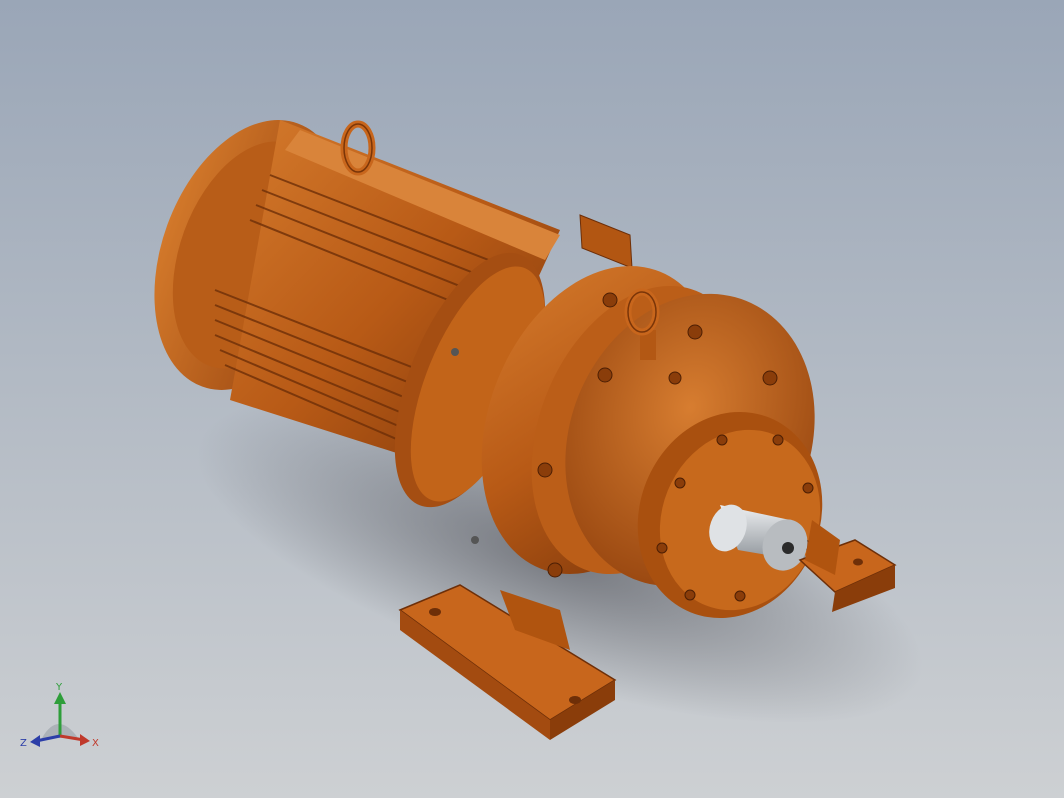 The image size is (1064, 798). I want to click on x-axis-label: X, so click(95, 743).